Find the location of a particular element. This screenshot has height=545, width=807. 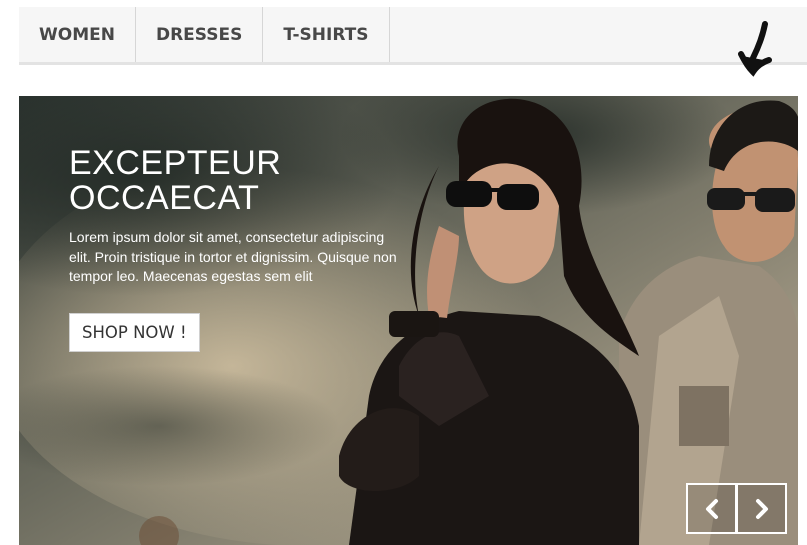

shop-now-label: Shop now ! is located at coordinates (134, 332).